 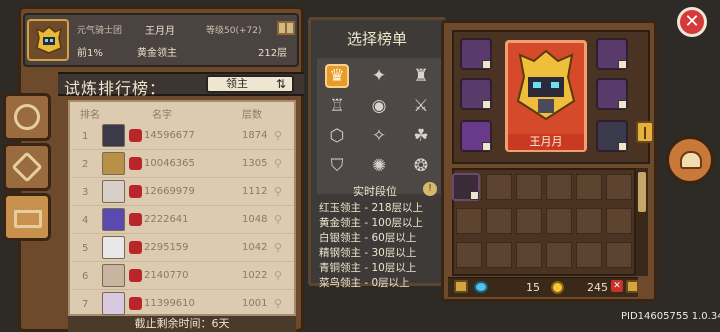 What do you see at coordinates (27, 217) in the screenshot?
I see `tab-podium` at bounding box center [27, 217].